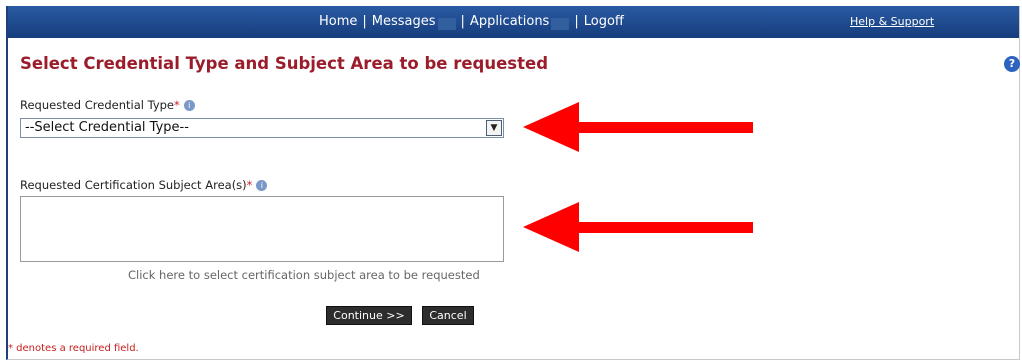  I want to click on required-footnote: * denotes a required field., so click(73, 348).